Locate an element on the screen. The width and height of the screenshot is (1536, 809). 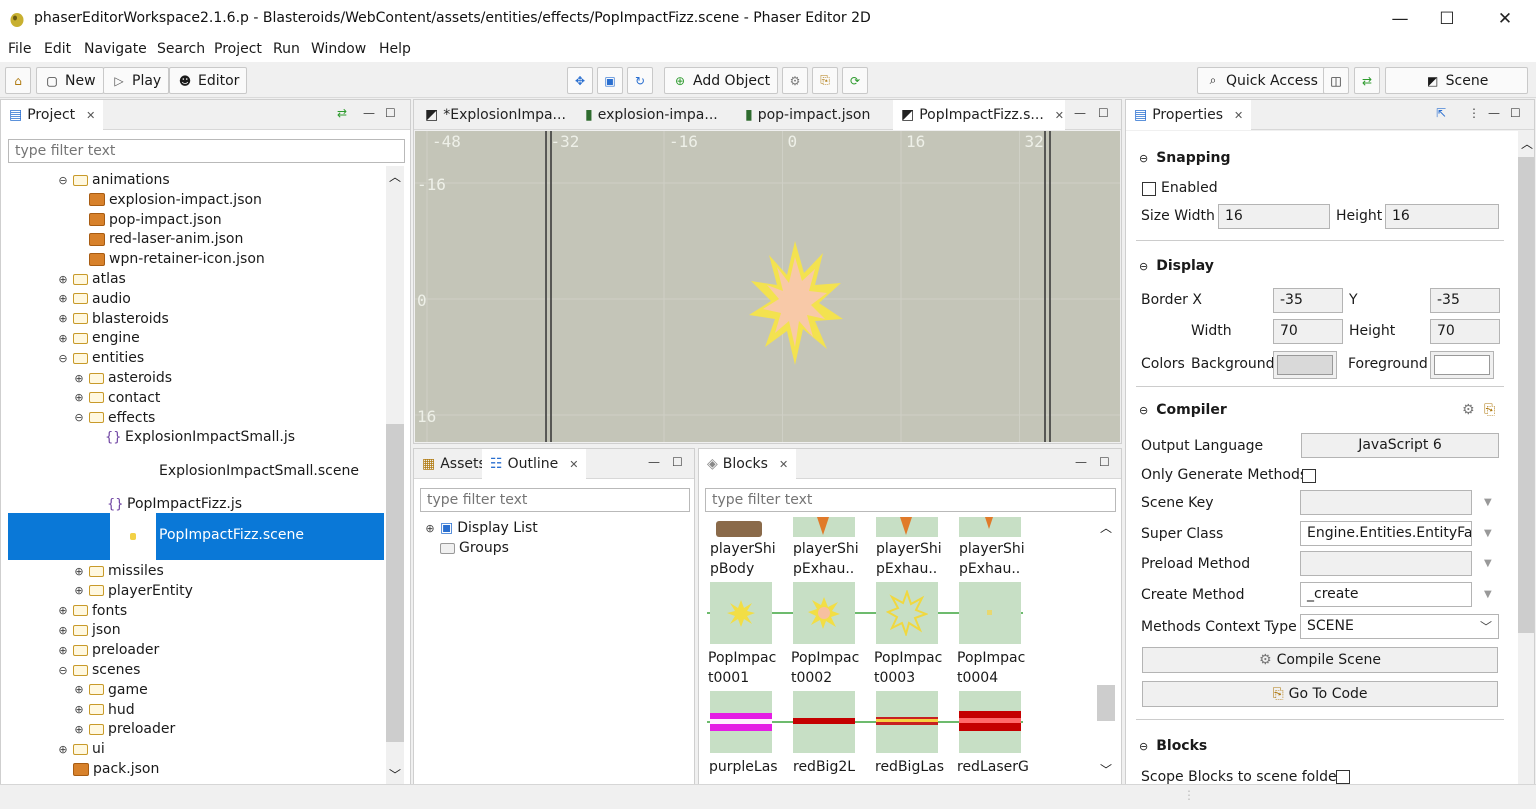
compile-scene-button: ⚙ Compile Scene is located at coordinates (1320, 660).